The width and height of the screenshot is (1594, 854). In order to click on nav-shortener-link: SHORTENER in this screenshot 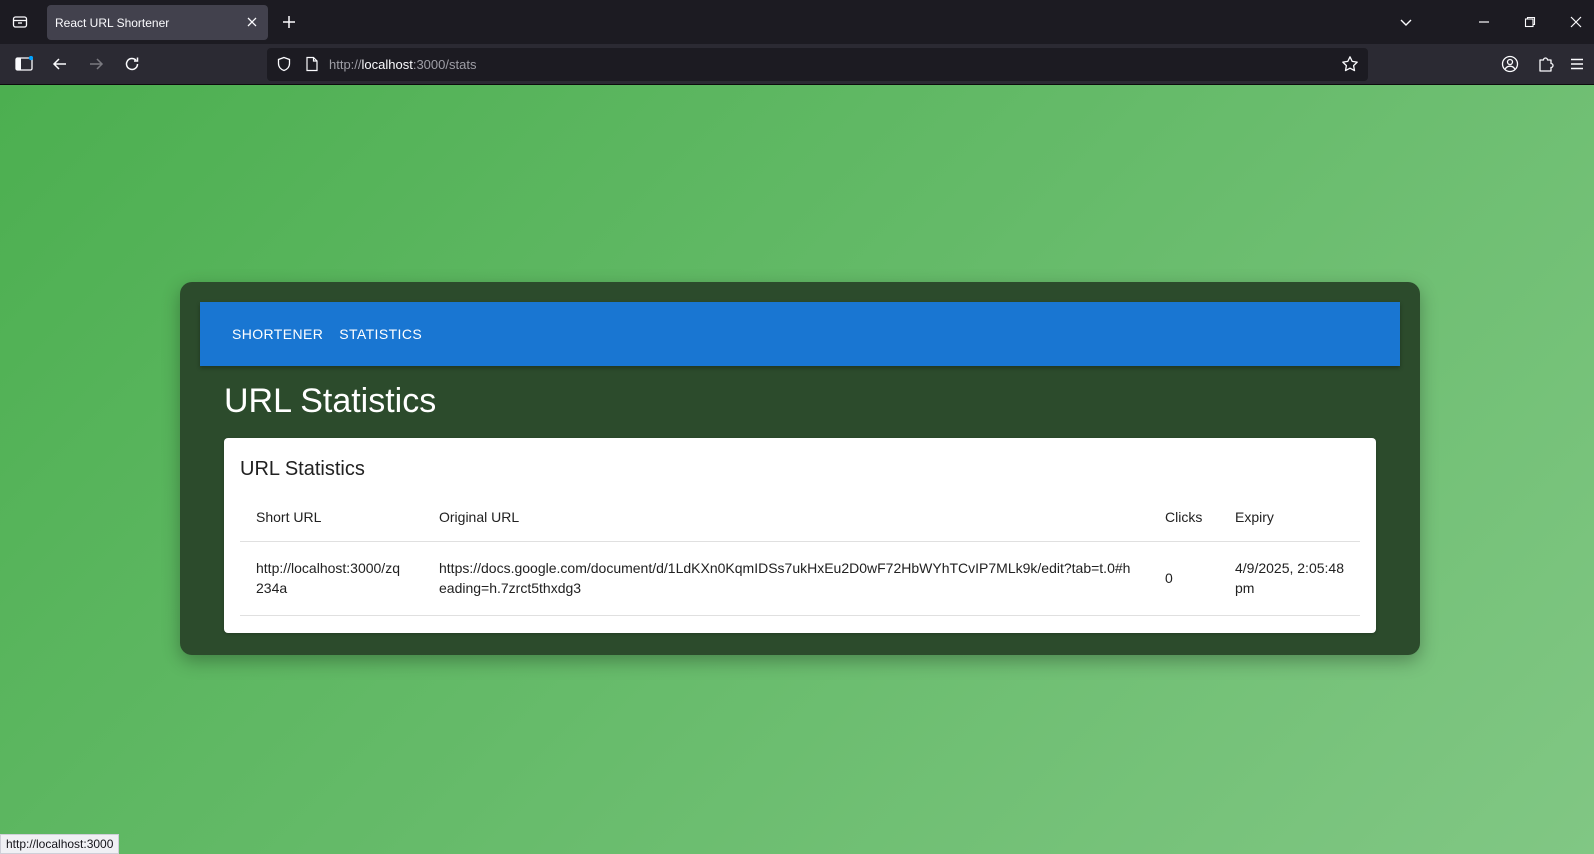, I will do `click(277, 334)`.